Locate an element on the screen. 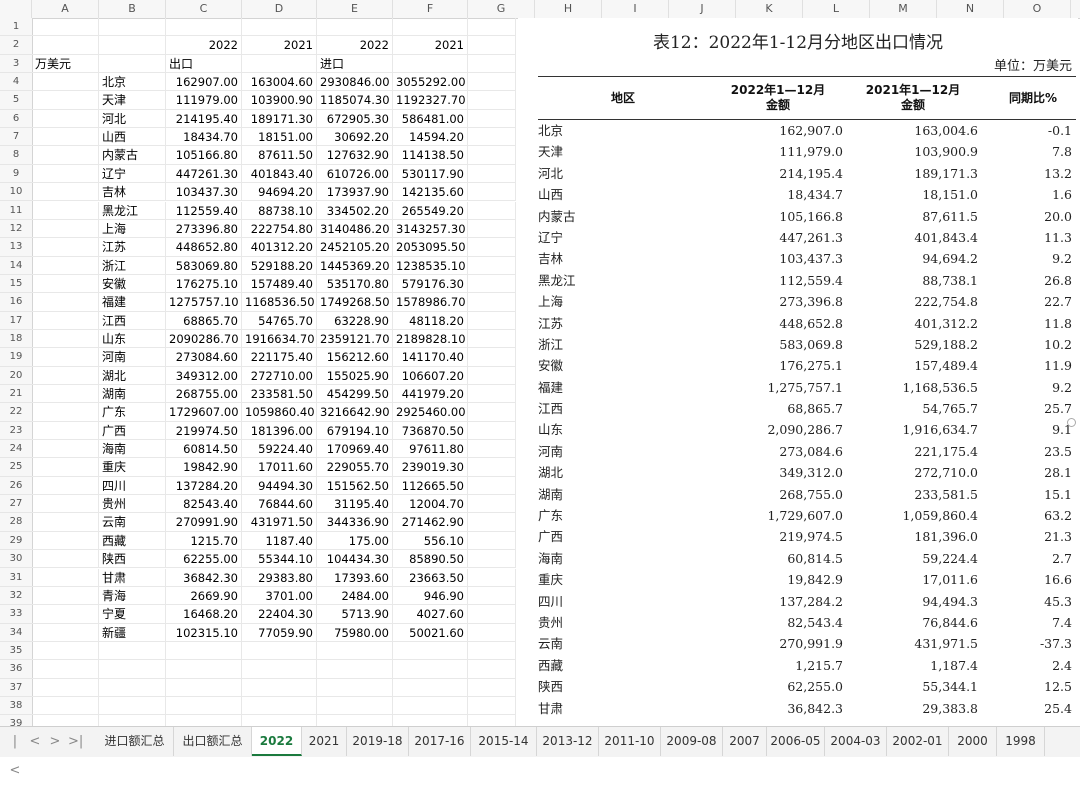 The height and width of the screenshot is (785, 1080). sheet-cell: 1185074.30 is located at coordinates (355, 100).